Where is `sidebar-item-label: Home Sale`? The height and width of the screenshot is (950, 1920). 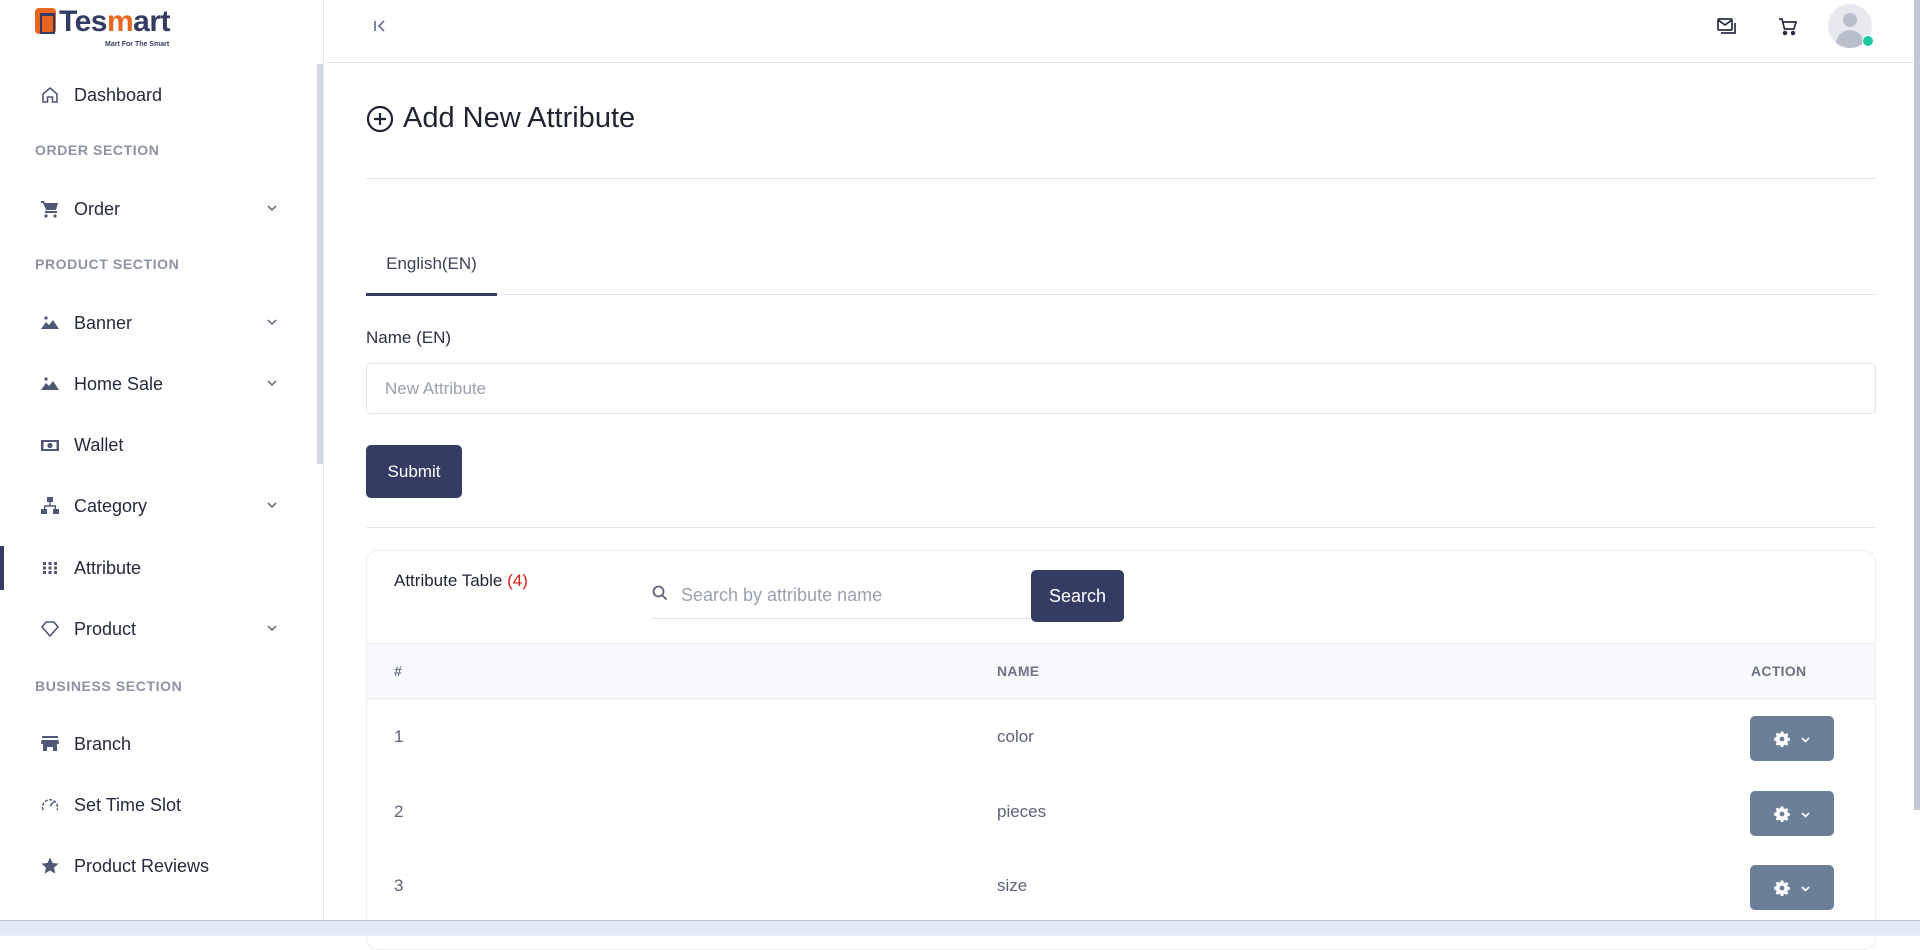
sidebar-item-label: Home Sale is located at coordinates (119, 383).